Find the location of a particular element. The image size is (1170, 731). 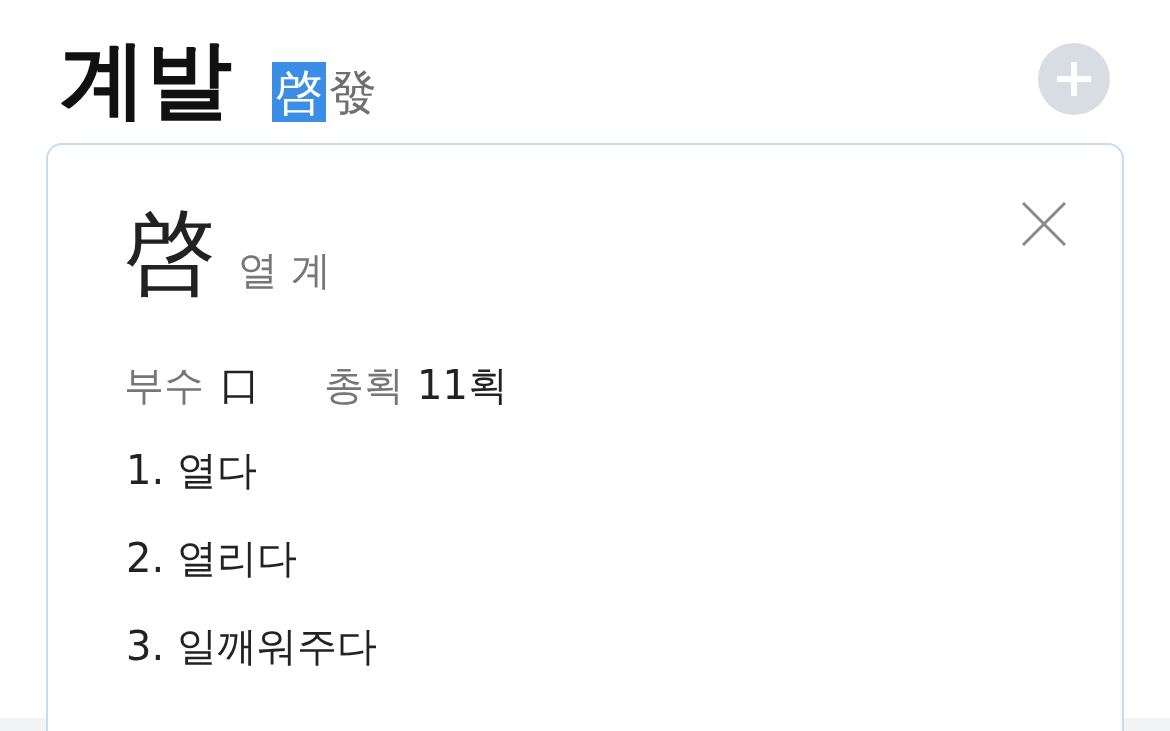

meaning-text: 3. 일깨워주다 is located at coordinates (252, 646).